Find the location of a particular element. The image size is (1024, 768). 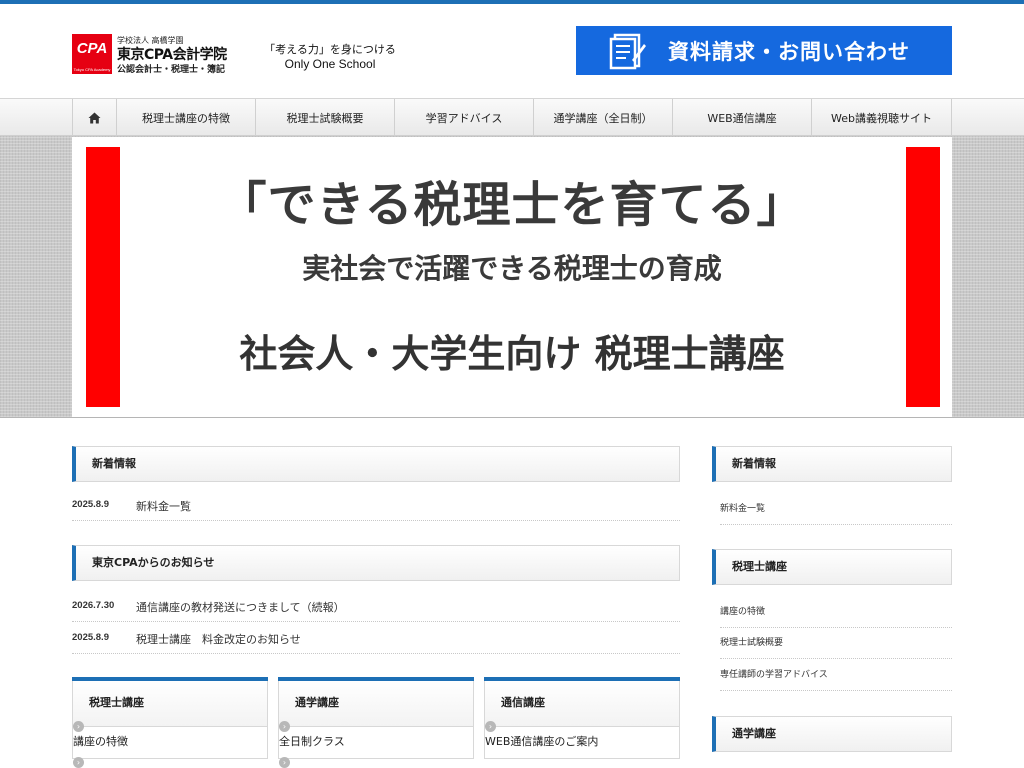

nav-item-web-lecture-site: Web講義視聴サイト is located at coordinates (882, 117).